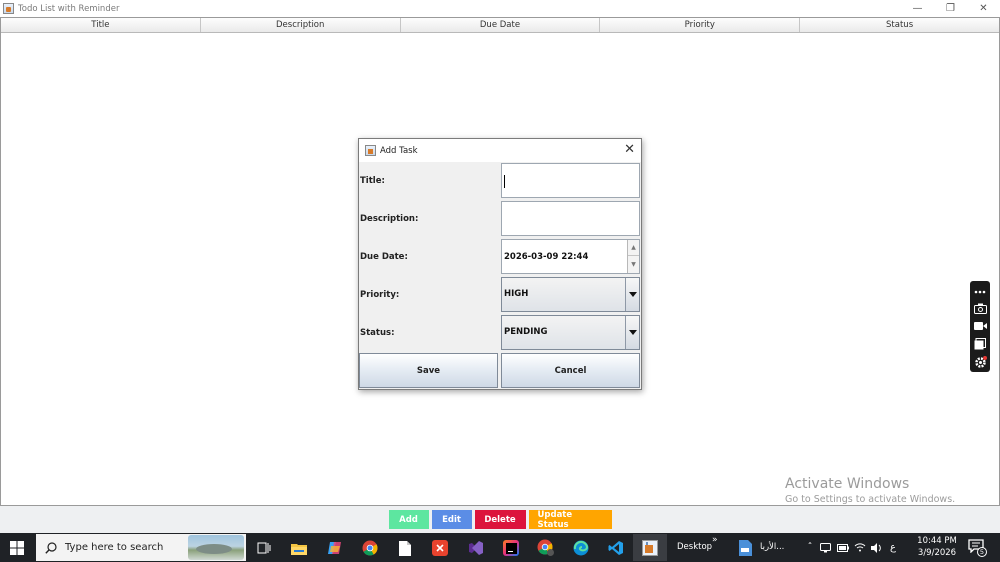 The width and height of the screenshot is (1000, 562). What do you see at coordinates (408, 519) in the screenshot?
I see `add-button: Add` at bounding box center [408, 519].